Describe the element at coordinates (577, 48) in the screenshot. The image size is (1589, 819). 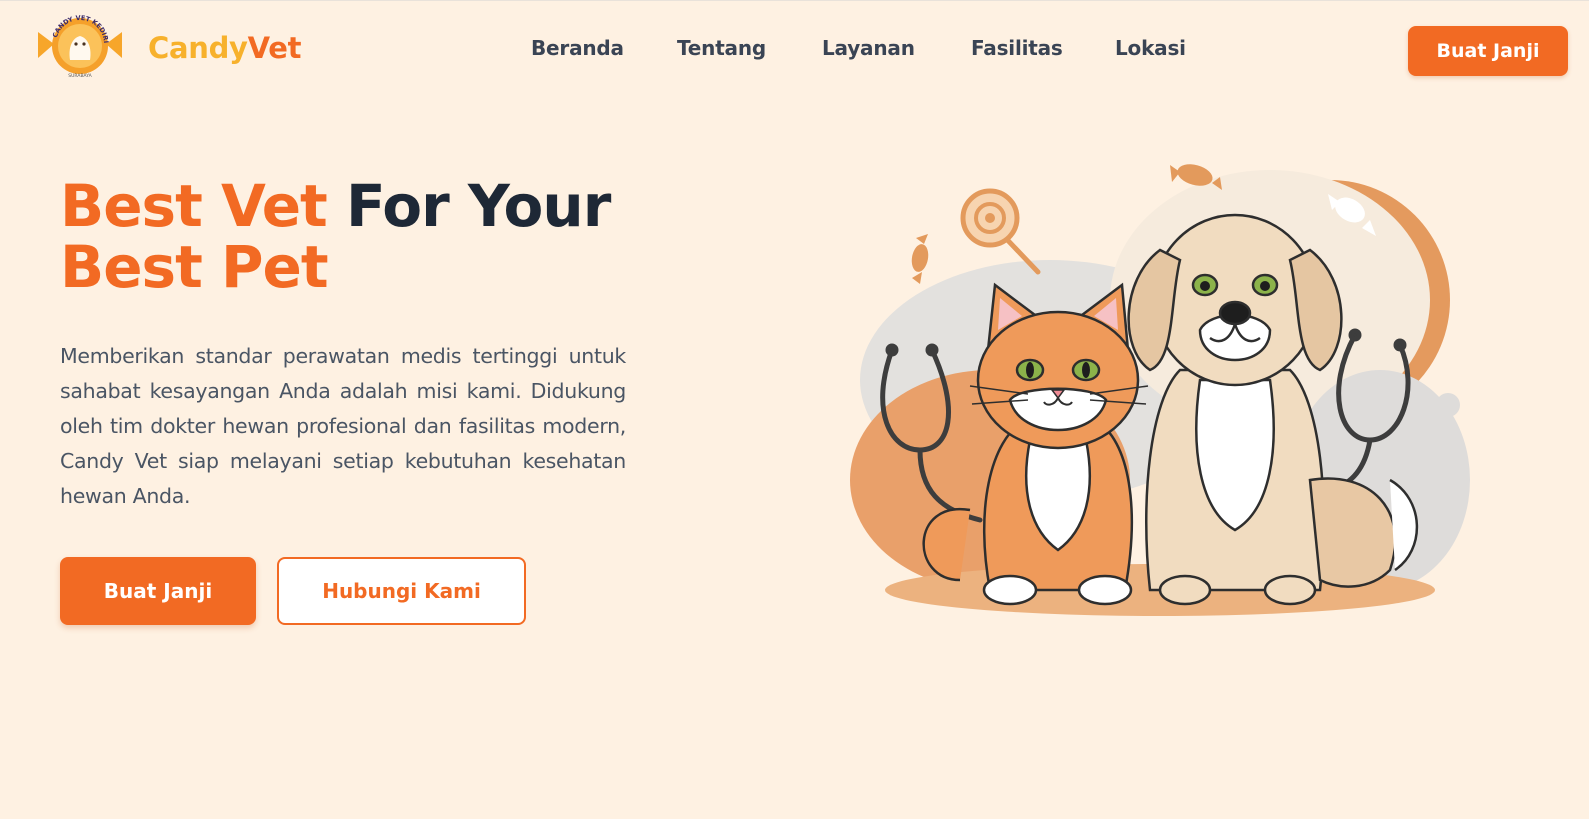
I see `nav-link-beranda: Beranda` at that location.